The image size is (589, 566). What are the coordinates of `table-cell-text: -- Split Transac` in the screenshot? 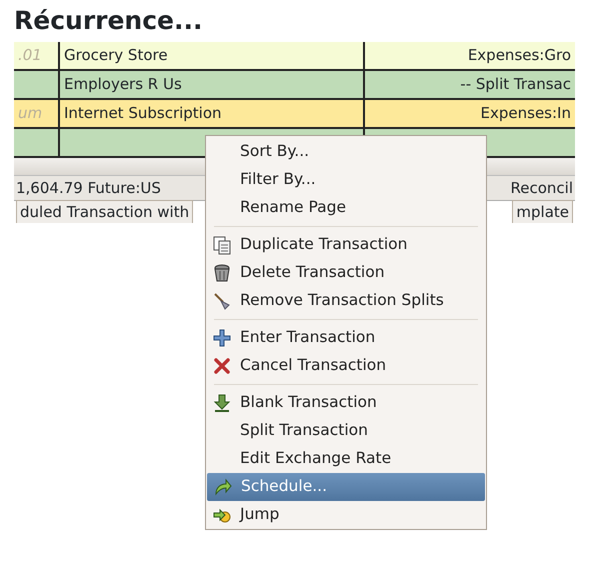 It's located at (515, 85).